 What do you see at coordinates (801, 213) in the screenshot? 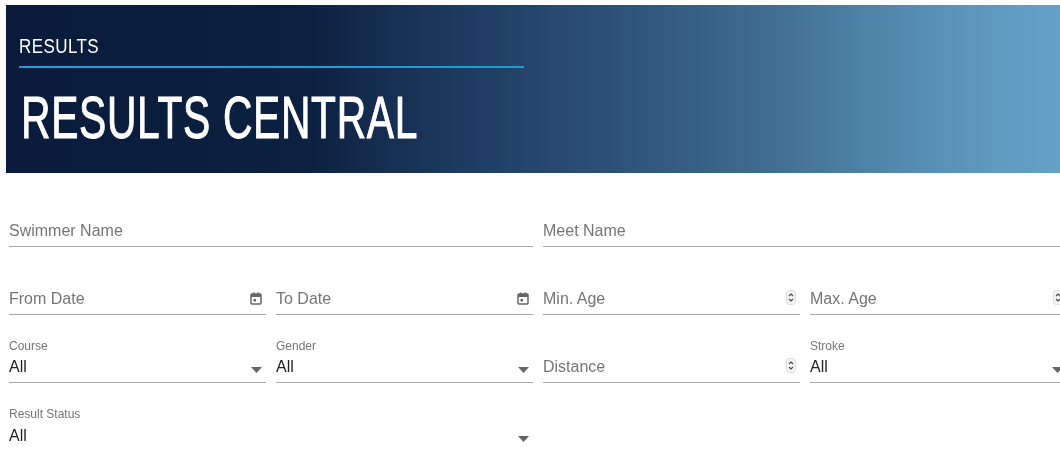
I see `text-field: Meet Name` at bounding box center [801, 213].